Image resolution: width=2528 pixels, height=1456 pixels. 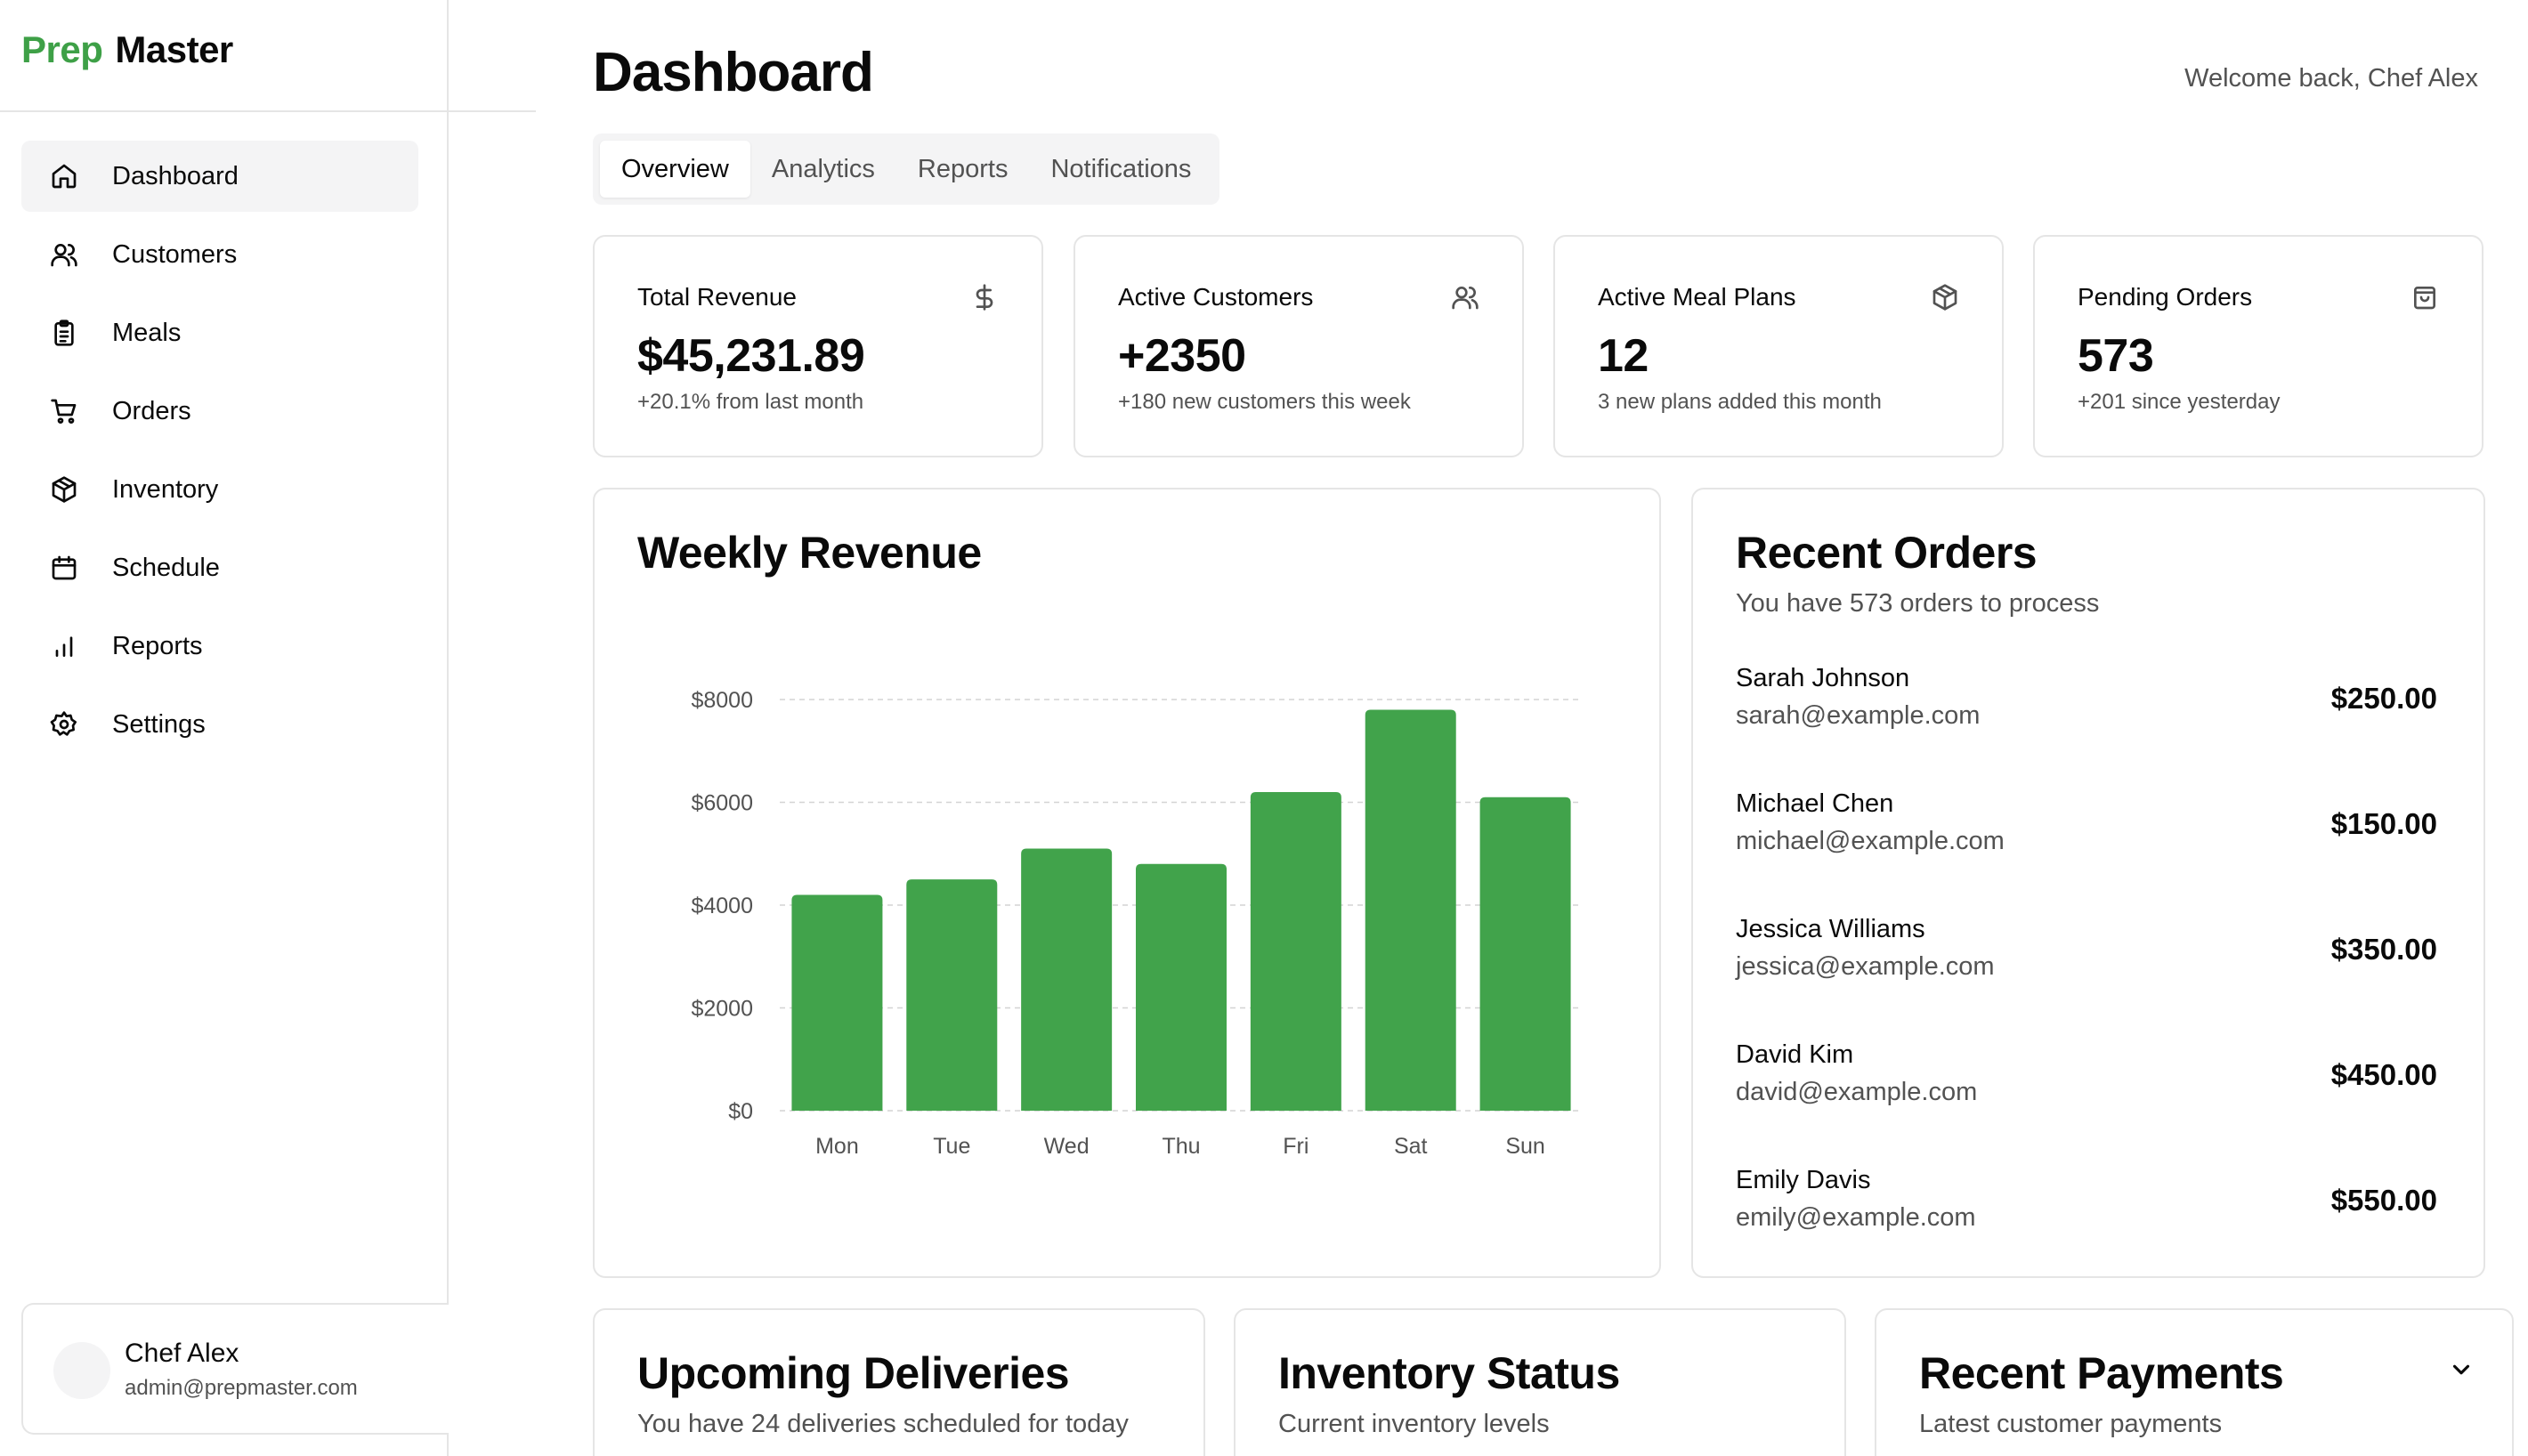 I want to click on page-title: Dashboard, so click(x=733, y=72).